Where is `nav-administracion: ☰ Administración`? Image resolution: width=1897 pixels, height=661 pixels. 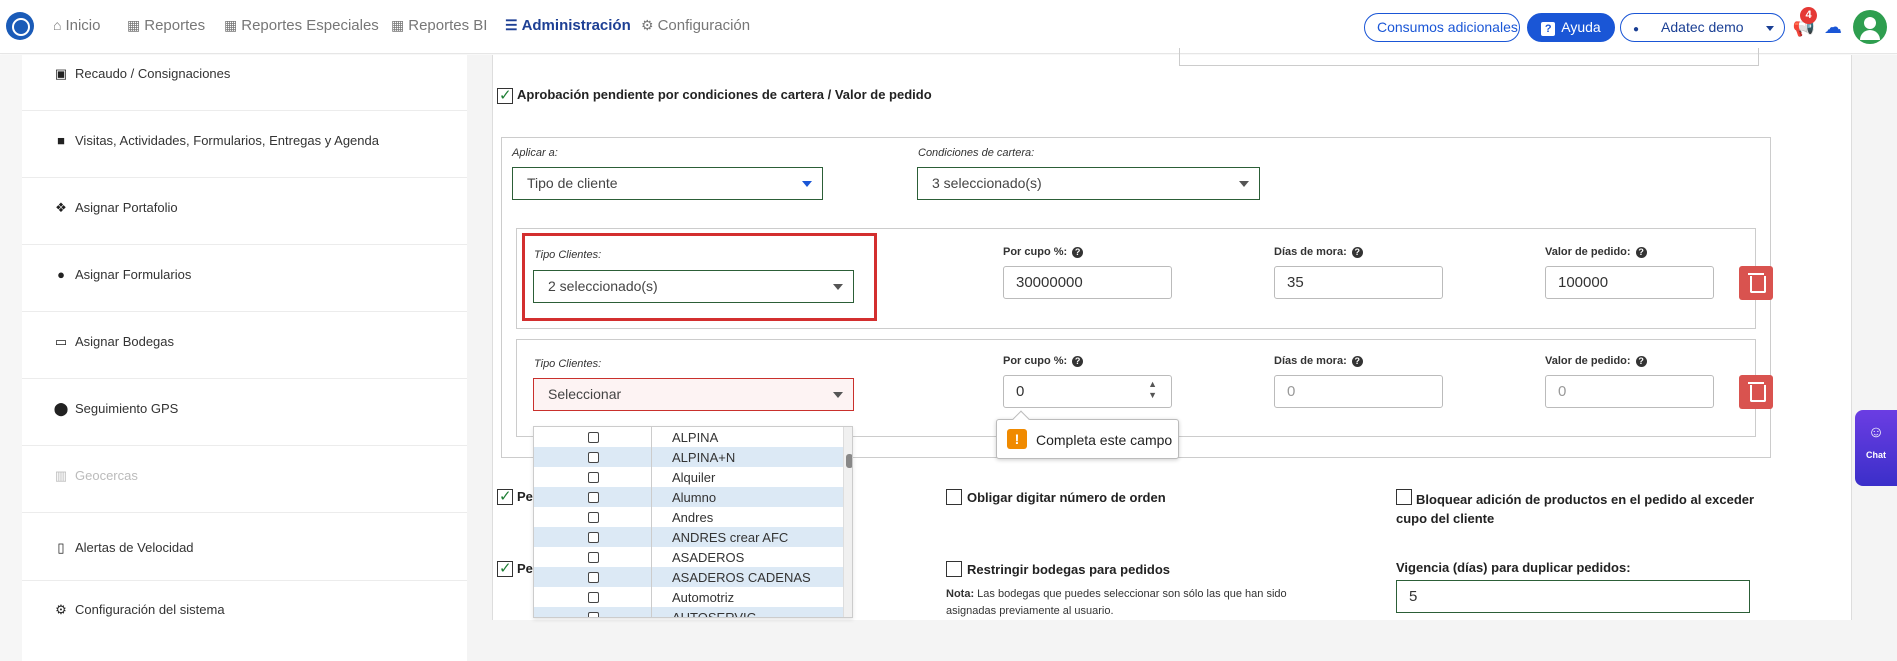 nav-administracion: ☰ Administración is located at coordinates (568, 25).